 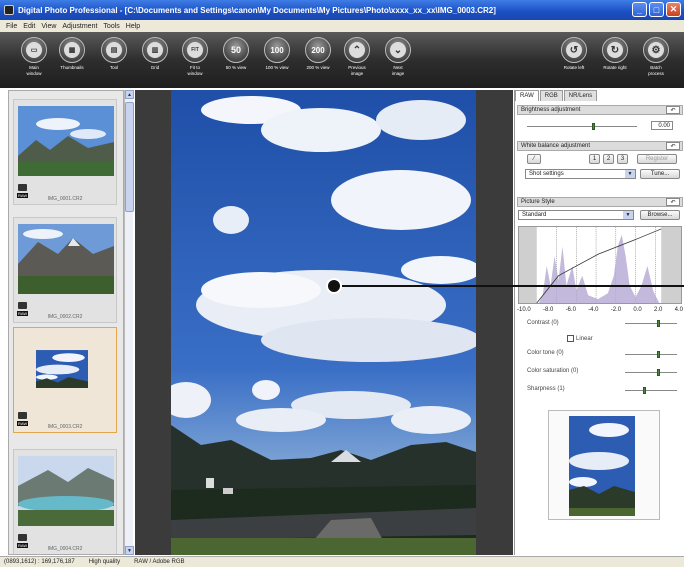 What do you see at coordinates (65, 270) in the screenshot?
I see `thumbnail-item: RAW IMG_0002.CR2` at bounding box center [65, 270].